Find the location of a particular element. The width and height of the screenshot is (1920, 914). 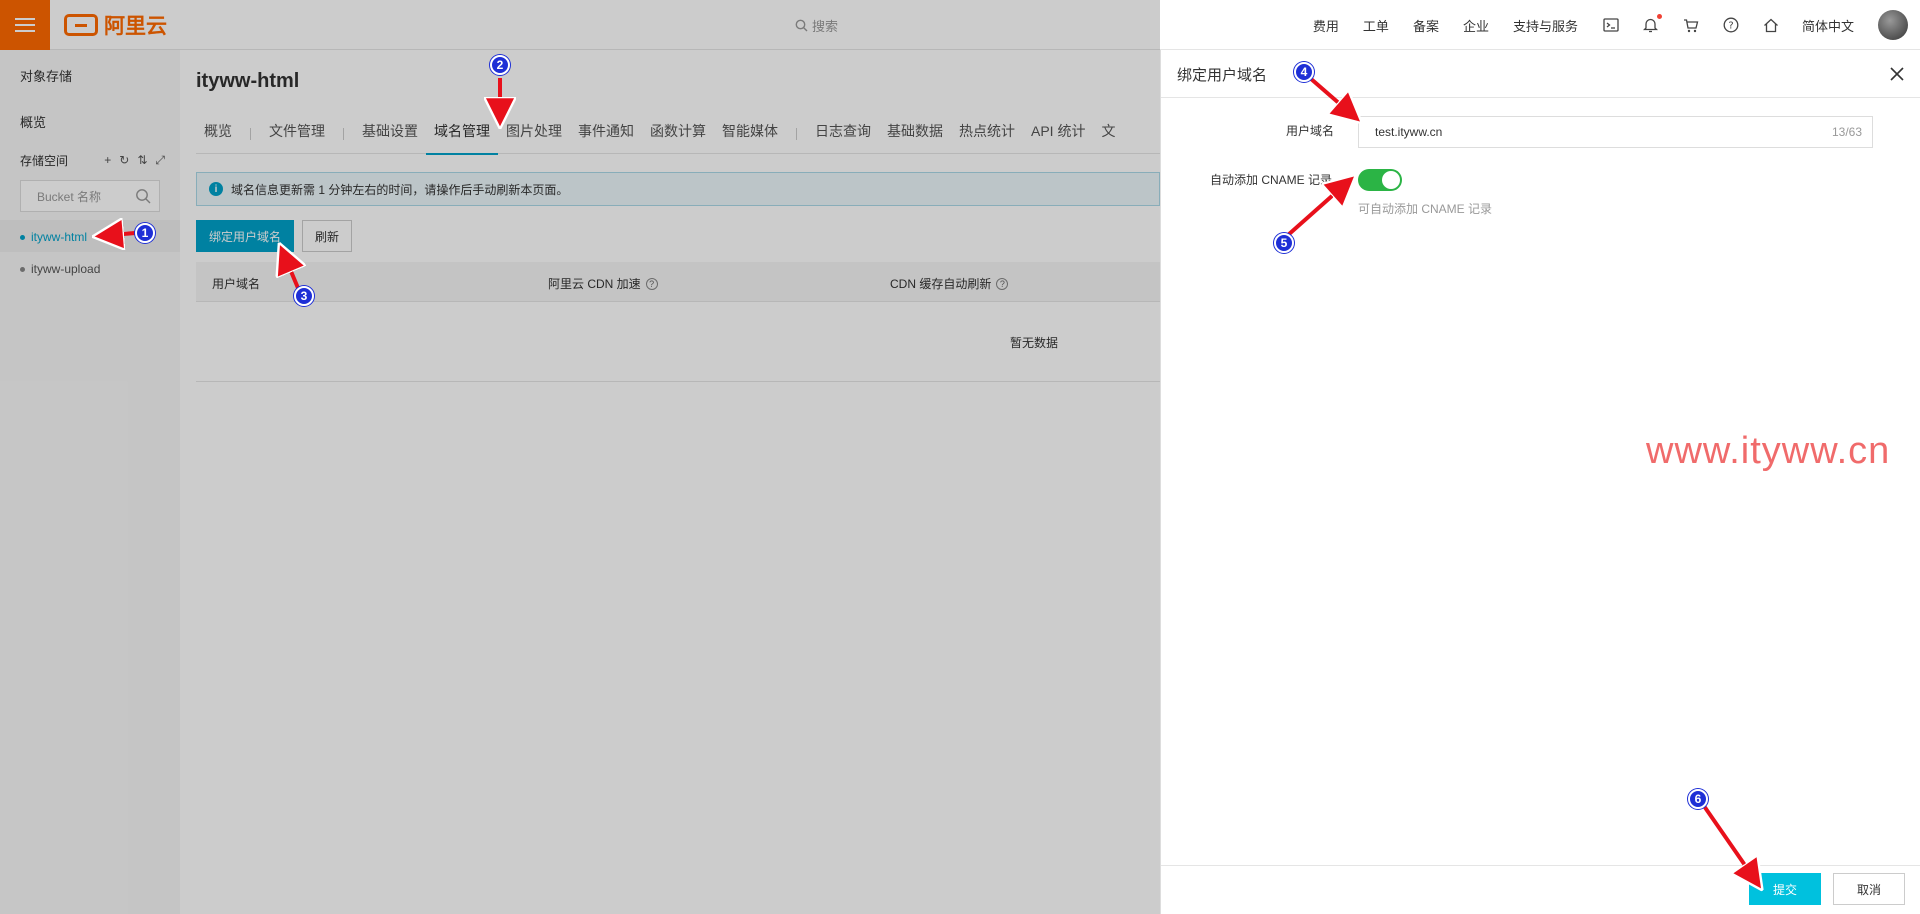

domain-input: test.ityww.cn 13/63 is located at coordinates (1615, 132).